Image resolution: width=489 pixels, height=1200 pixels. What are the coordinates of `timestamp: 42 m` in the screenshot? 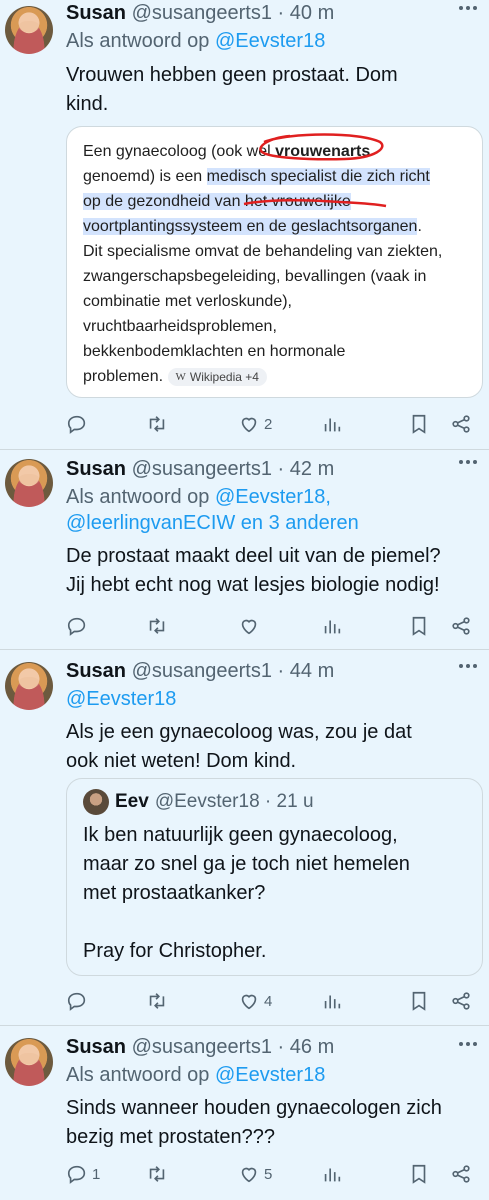 It's located at (312, 469).